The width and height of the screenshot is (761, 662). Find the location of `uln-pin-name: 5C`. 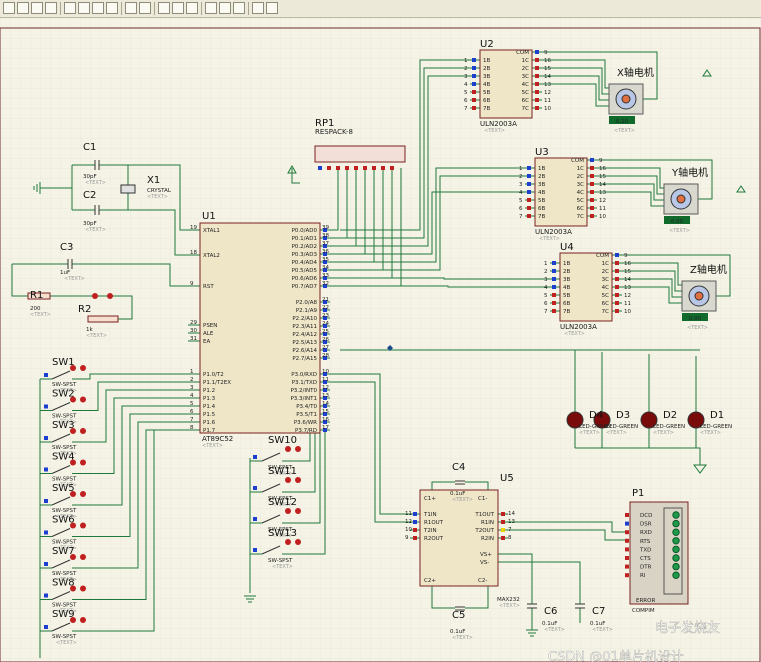

uln-pin-name: 5C is located at coordinates (525, 93).